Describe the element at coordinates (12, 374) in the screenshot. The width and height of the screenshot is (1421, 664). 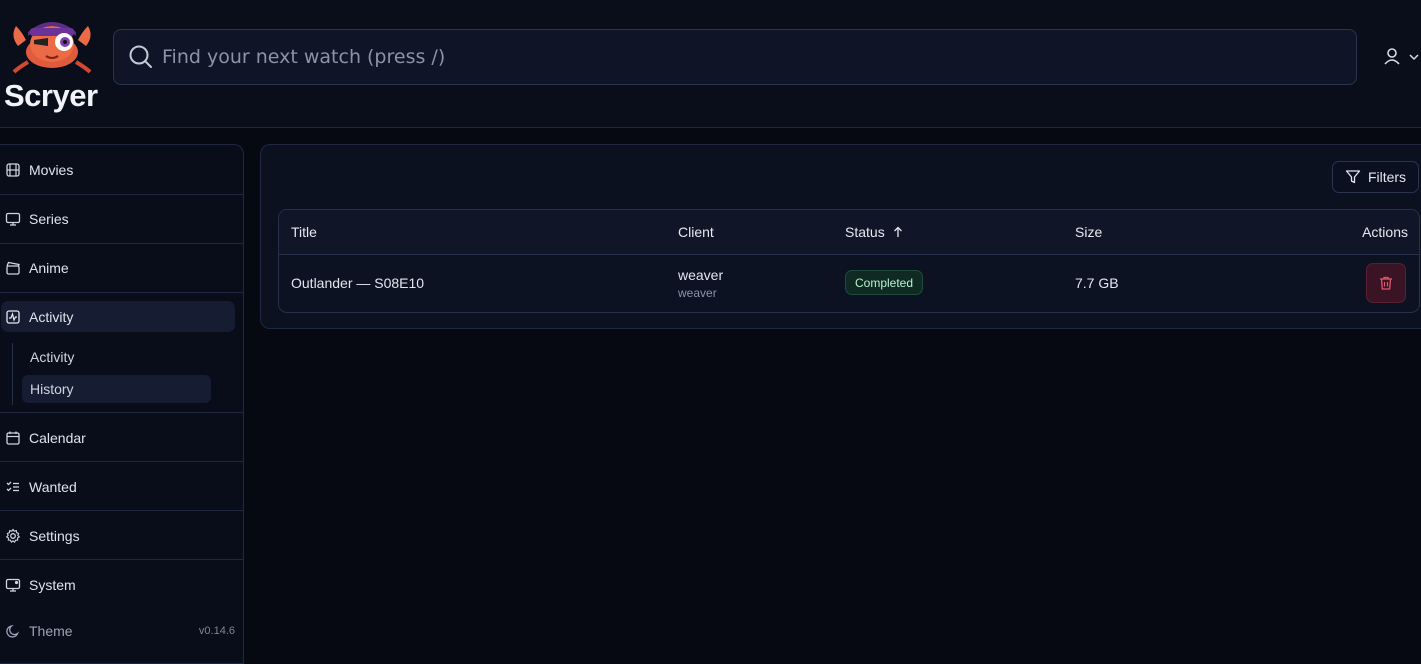
I see `submenu-guide-line` at that location.